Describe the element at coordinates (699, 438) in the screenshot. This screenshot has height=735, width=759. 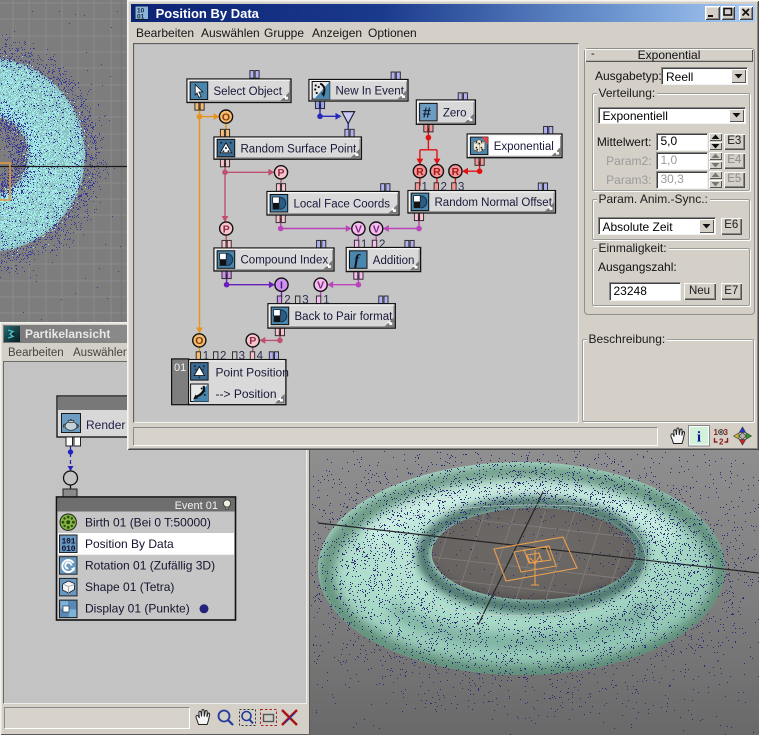
I see `svg-text: i` at that location.